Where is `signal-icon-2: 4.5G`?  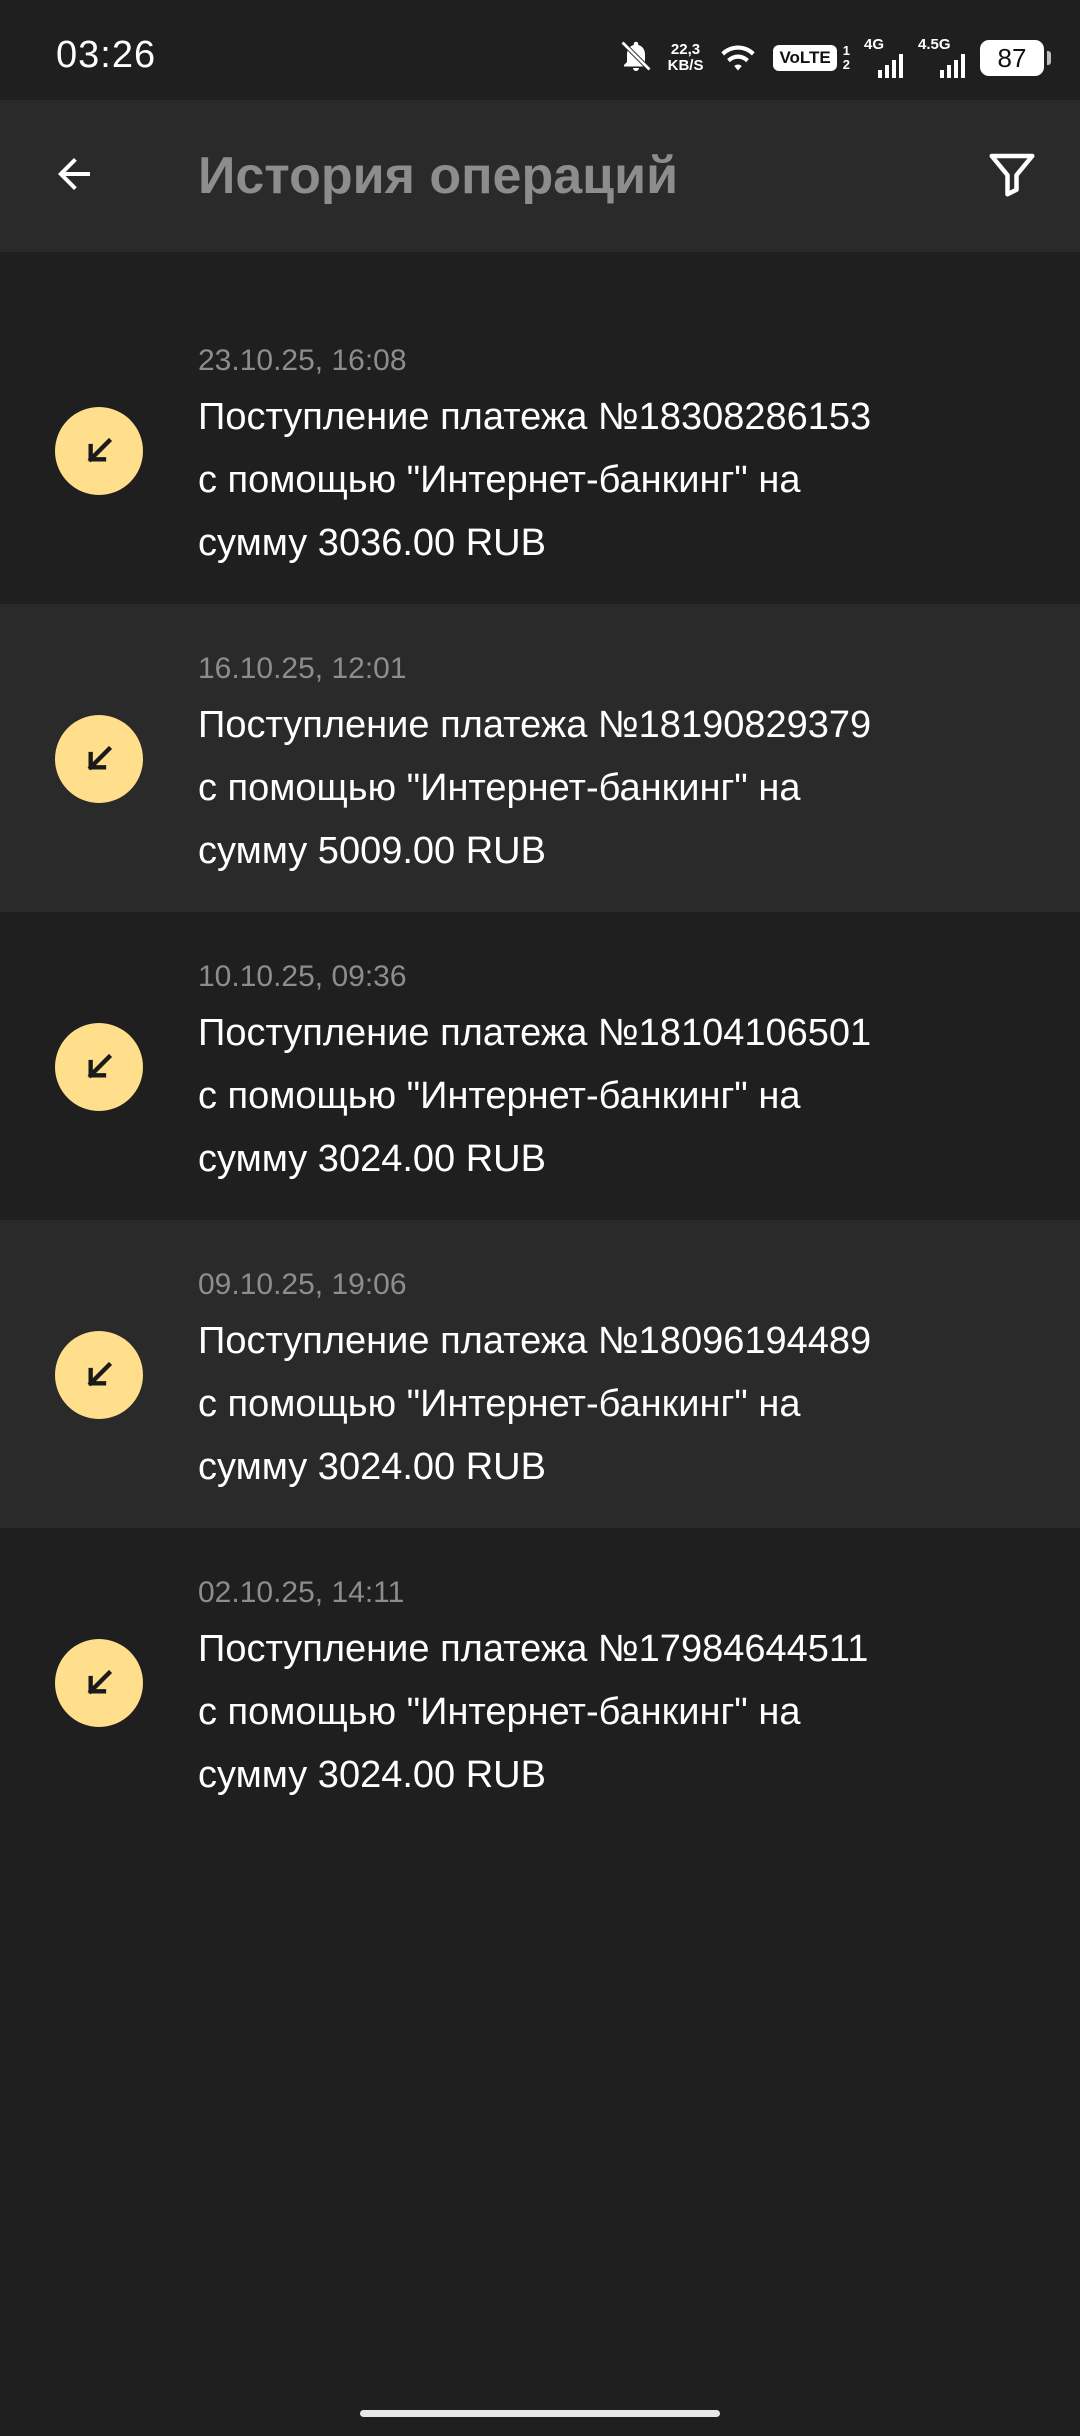
signal-icon-2: 4.5G is located at coordinates (942, 57).